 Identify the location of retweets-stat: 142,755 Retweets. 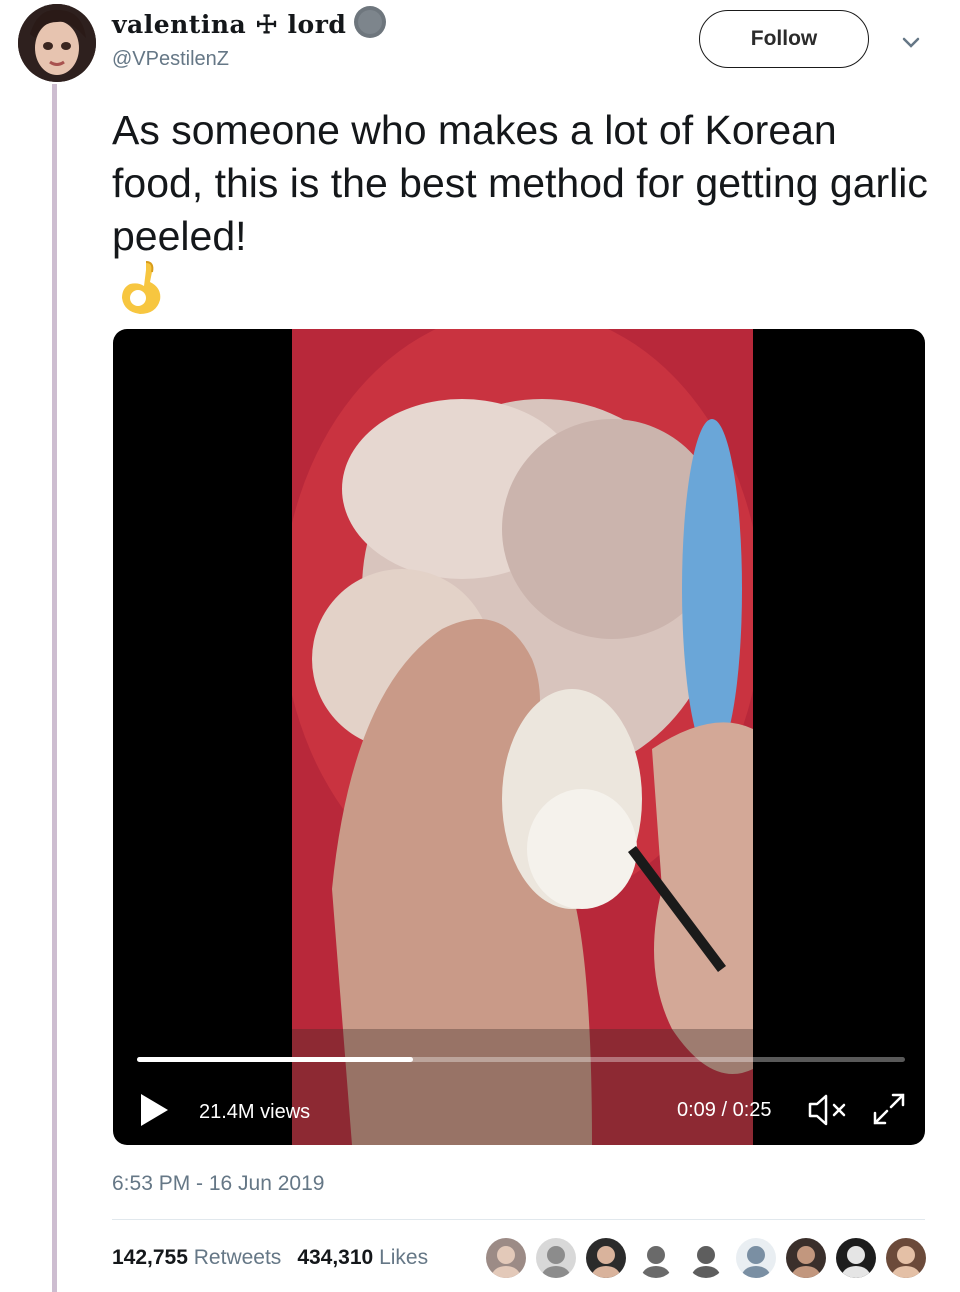
(196, 1258).